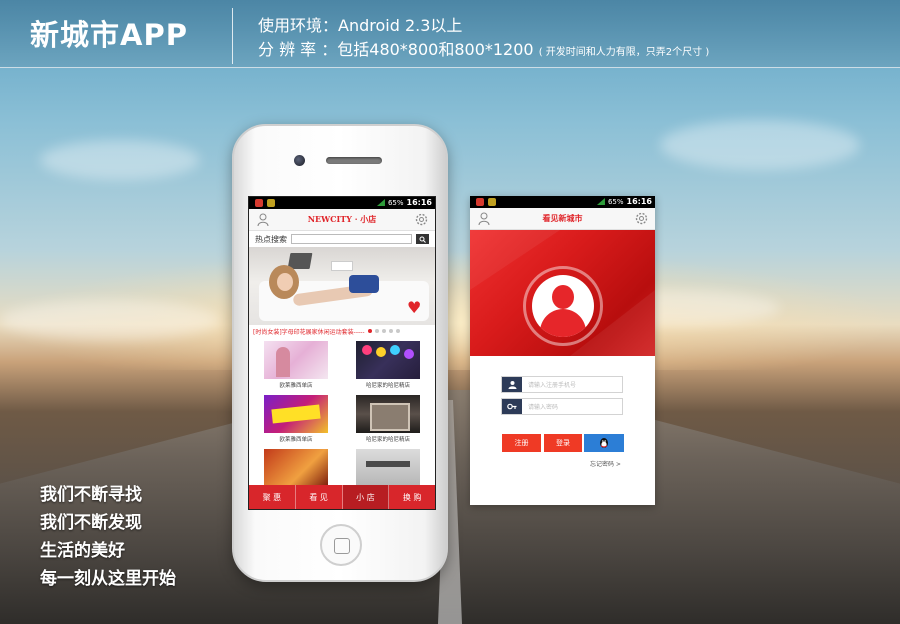 This screenshot has width=900, height=624. What do you see at coordinates (563, 323) in the screenshot?
I see `avatar-shoulders` at bounding box center [563, 323].